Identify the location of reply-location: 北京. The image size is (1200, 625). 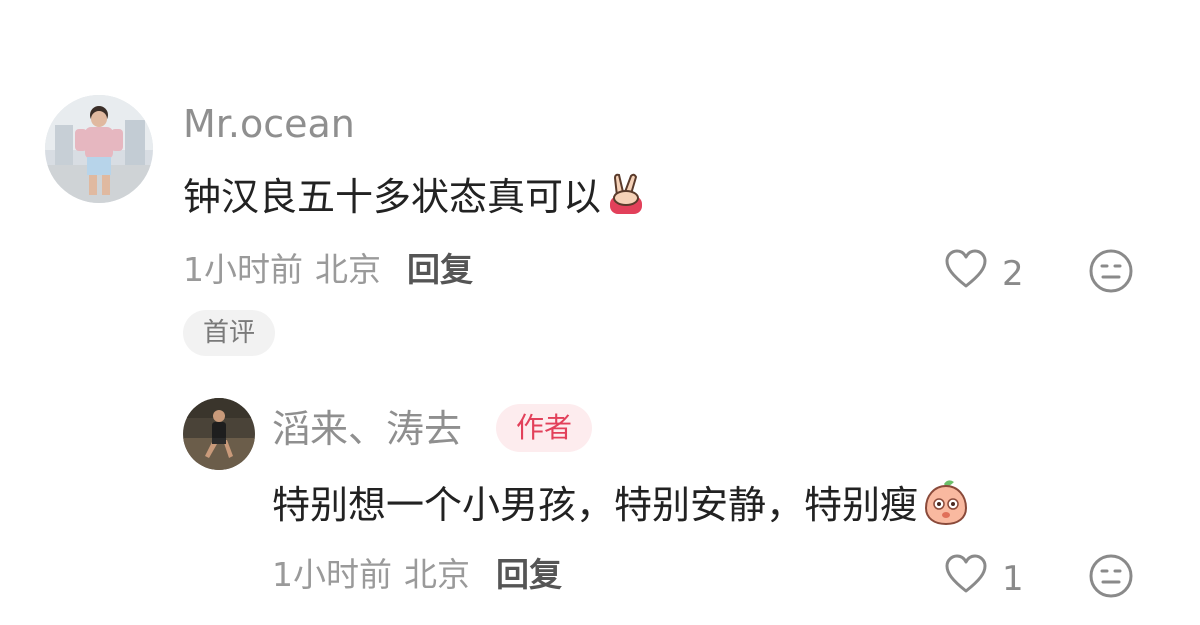
(437, 574).